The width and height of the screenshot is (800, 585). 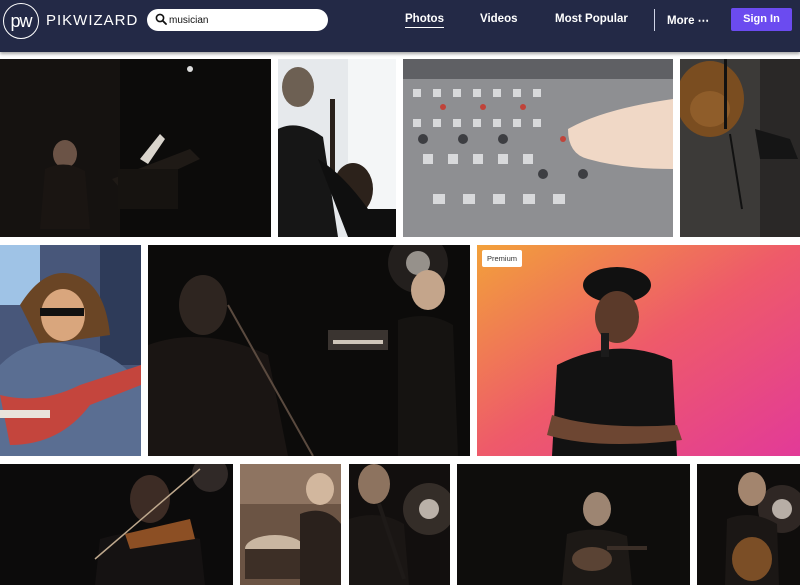 What do you see at coordinates (761, 19) in the screenshot?
I see `sign-in-button: Sign In` at bounding box center [761, 19].